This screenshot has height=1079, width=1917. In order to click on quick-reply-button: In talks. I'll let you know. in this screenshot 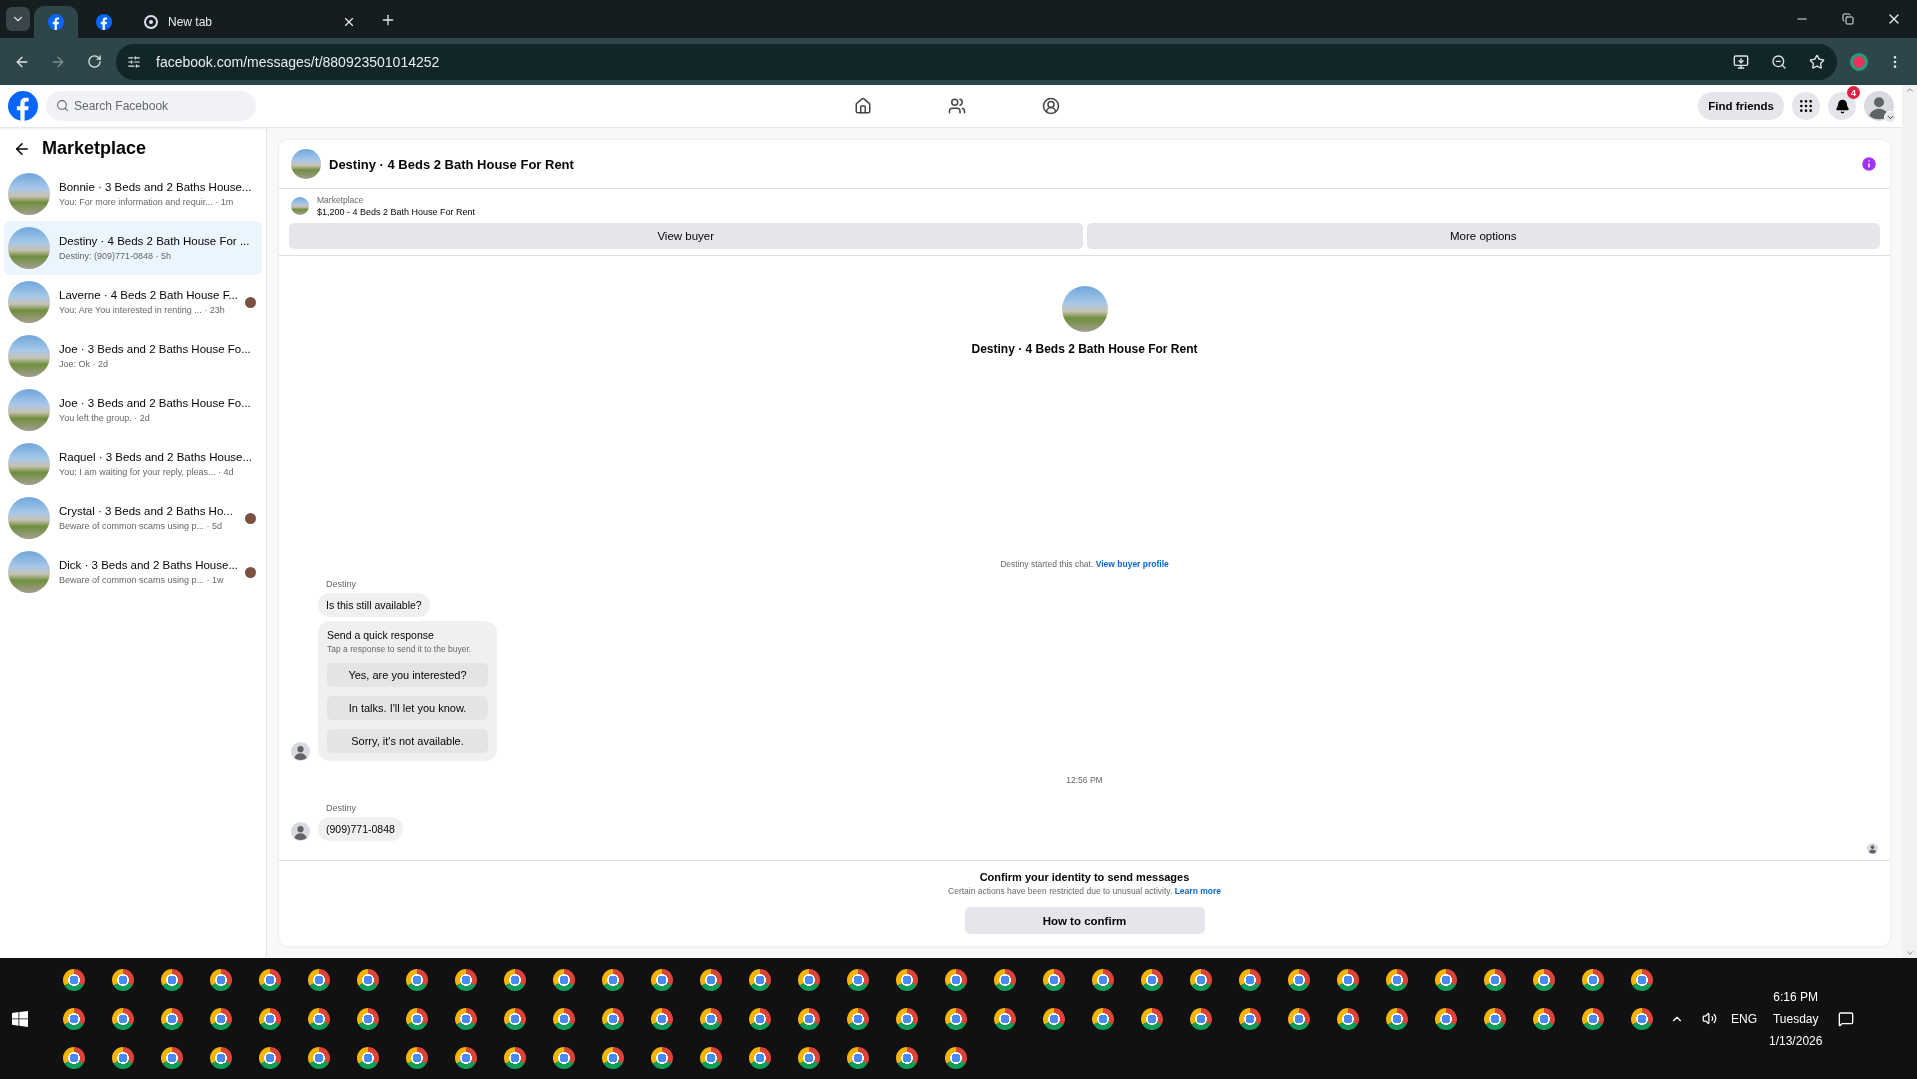, I will do `click(407, 708)`.